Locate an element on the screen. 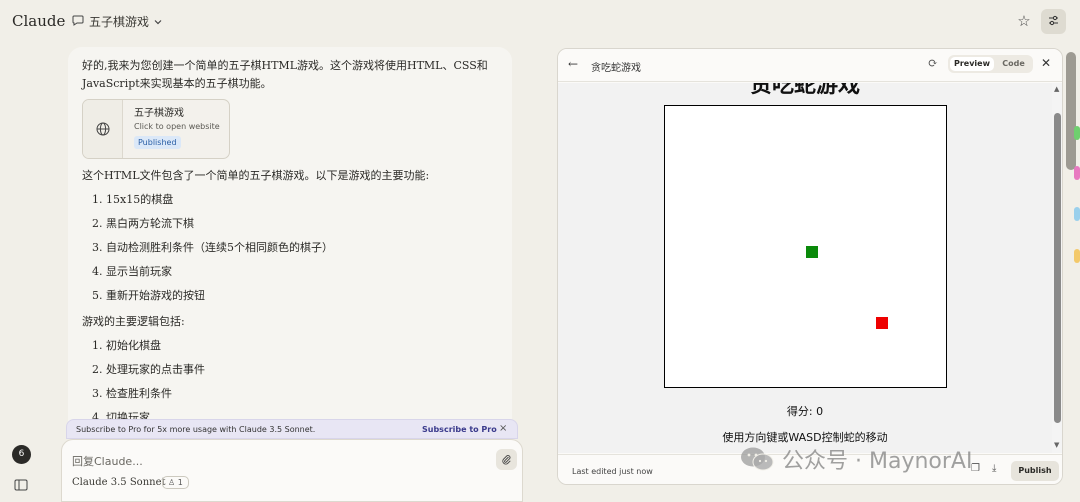  message-composer: 回复Claude... Claude 3.5 Sonnet ♙ 1 is located at coordinates (292, 470).